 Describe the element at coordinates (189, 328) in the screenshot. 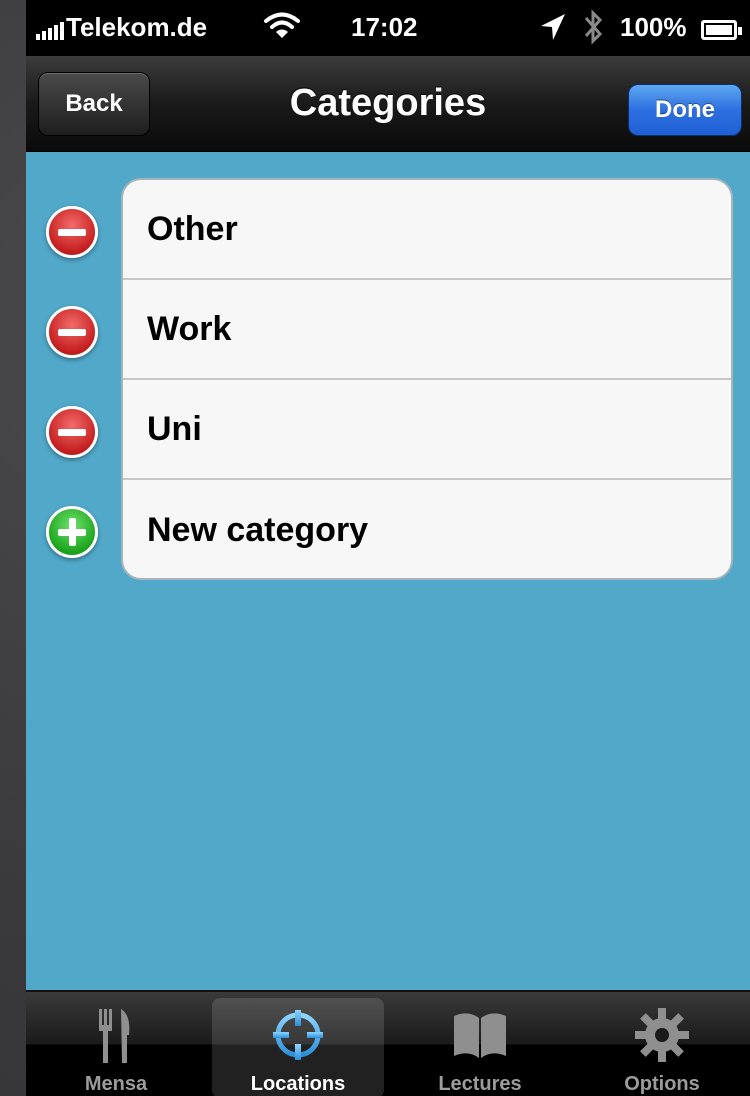

I see `category-label: Work` at that location.